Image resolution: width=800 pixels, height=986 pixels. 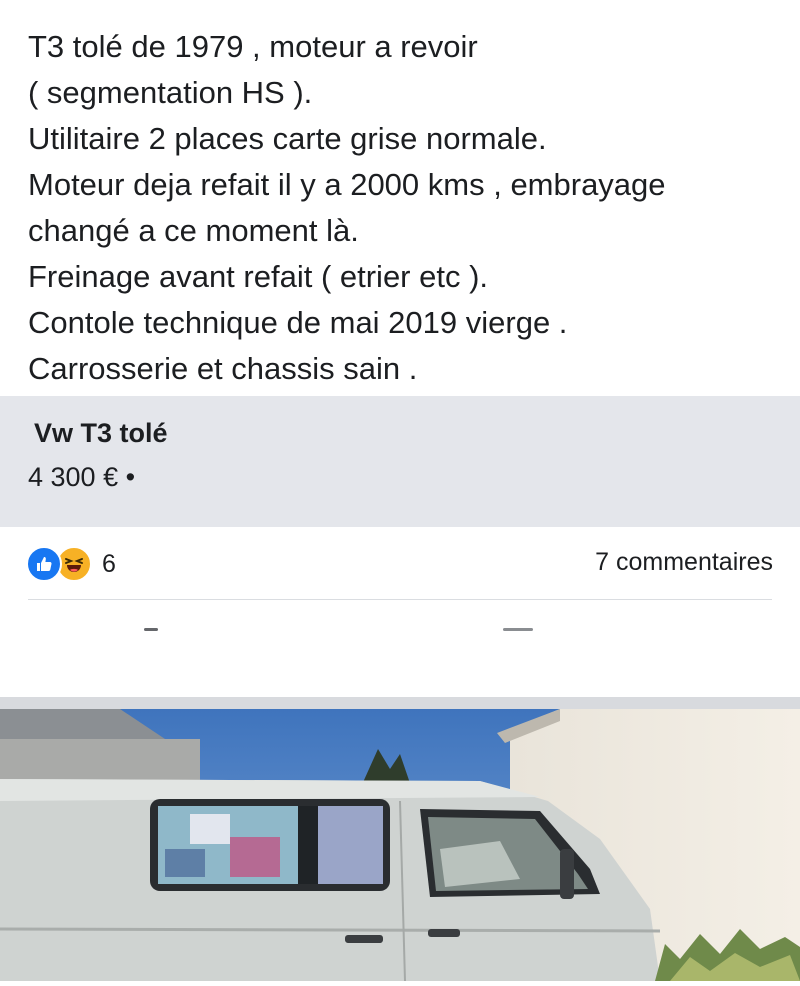 I want to click on listing-card: Vw T3 tolé 4 300 € •, so click(x=400, y=461).